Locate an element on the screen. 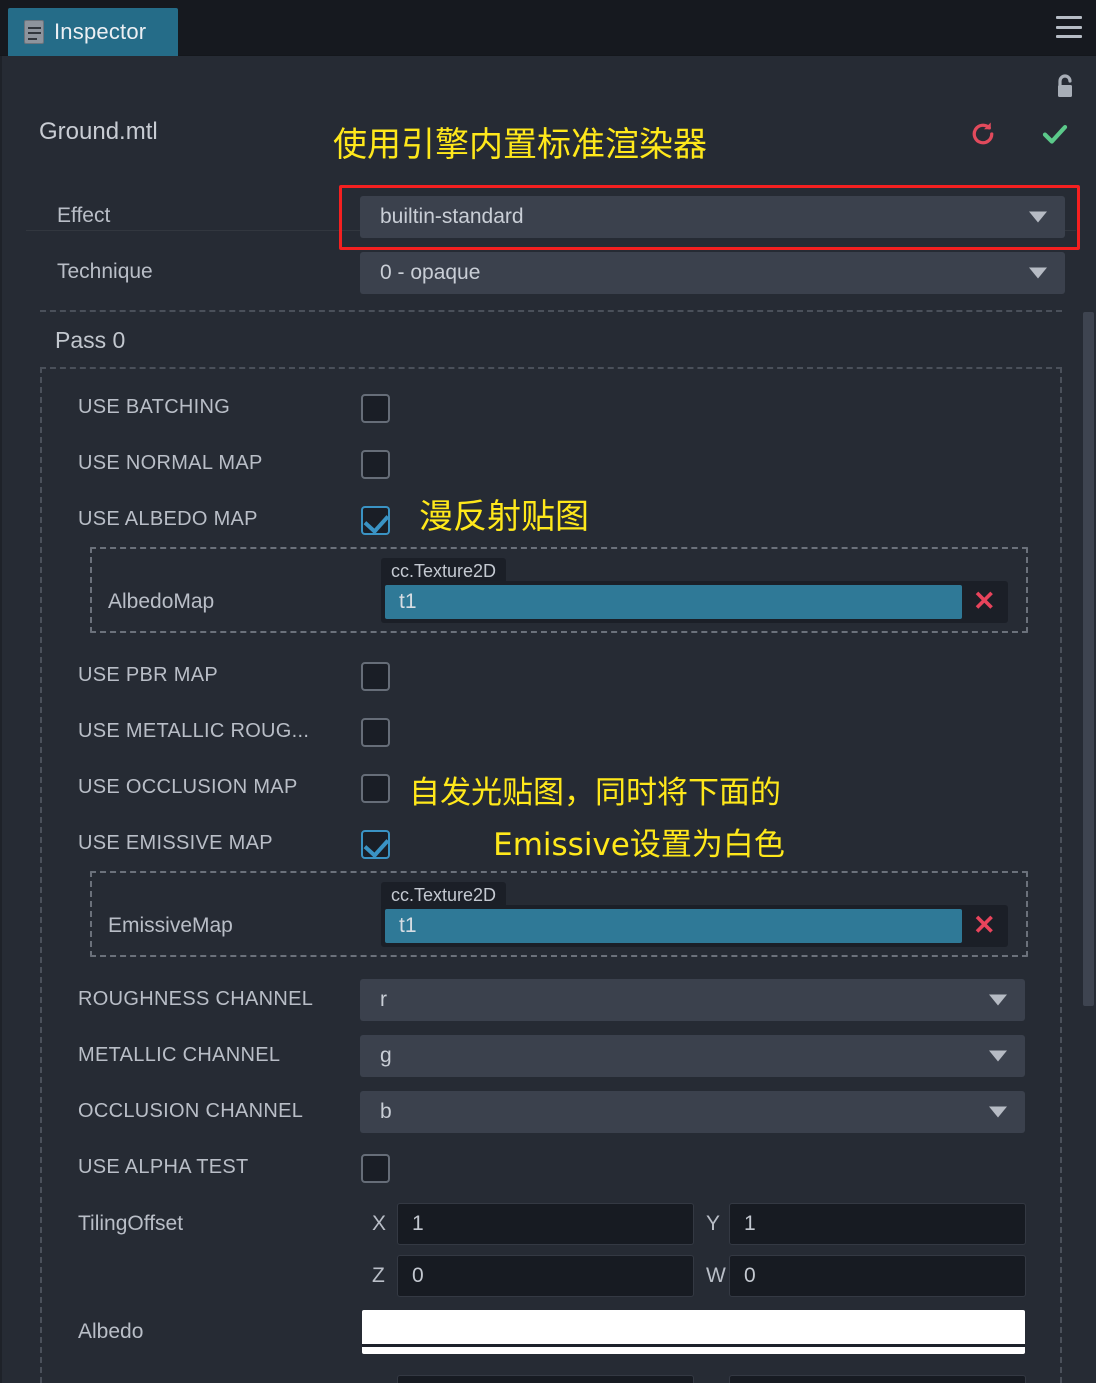 The image size is (1096, 1383). effect-highlight-box is located at coordinates (709, 217).